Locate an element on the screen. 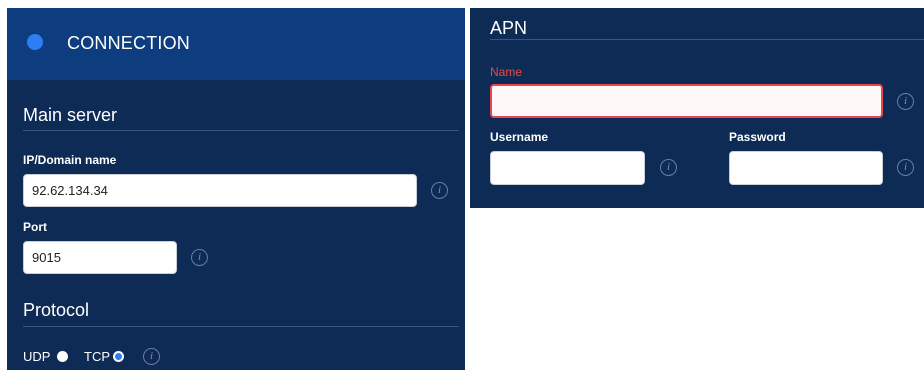  apn-name-label: Name is located at coordinates (506, 72).